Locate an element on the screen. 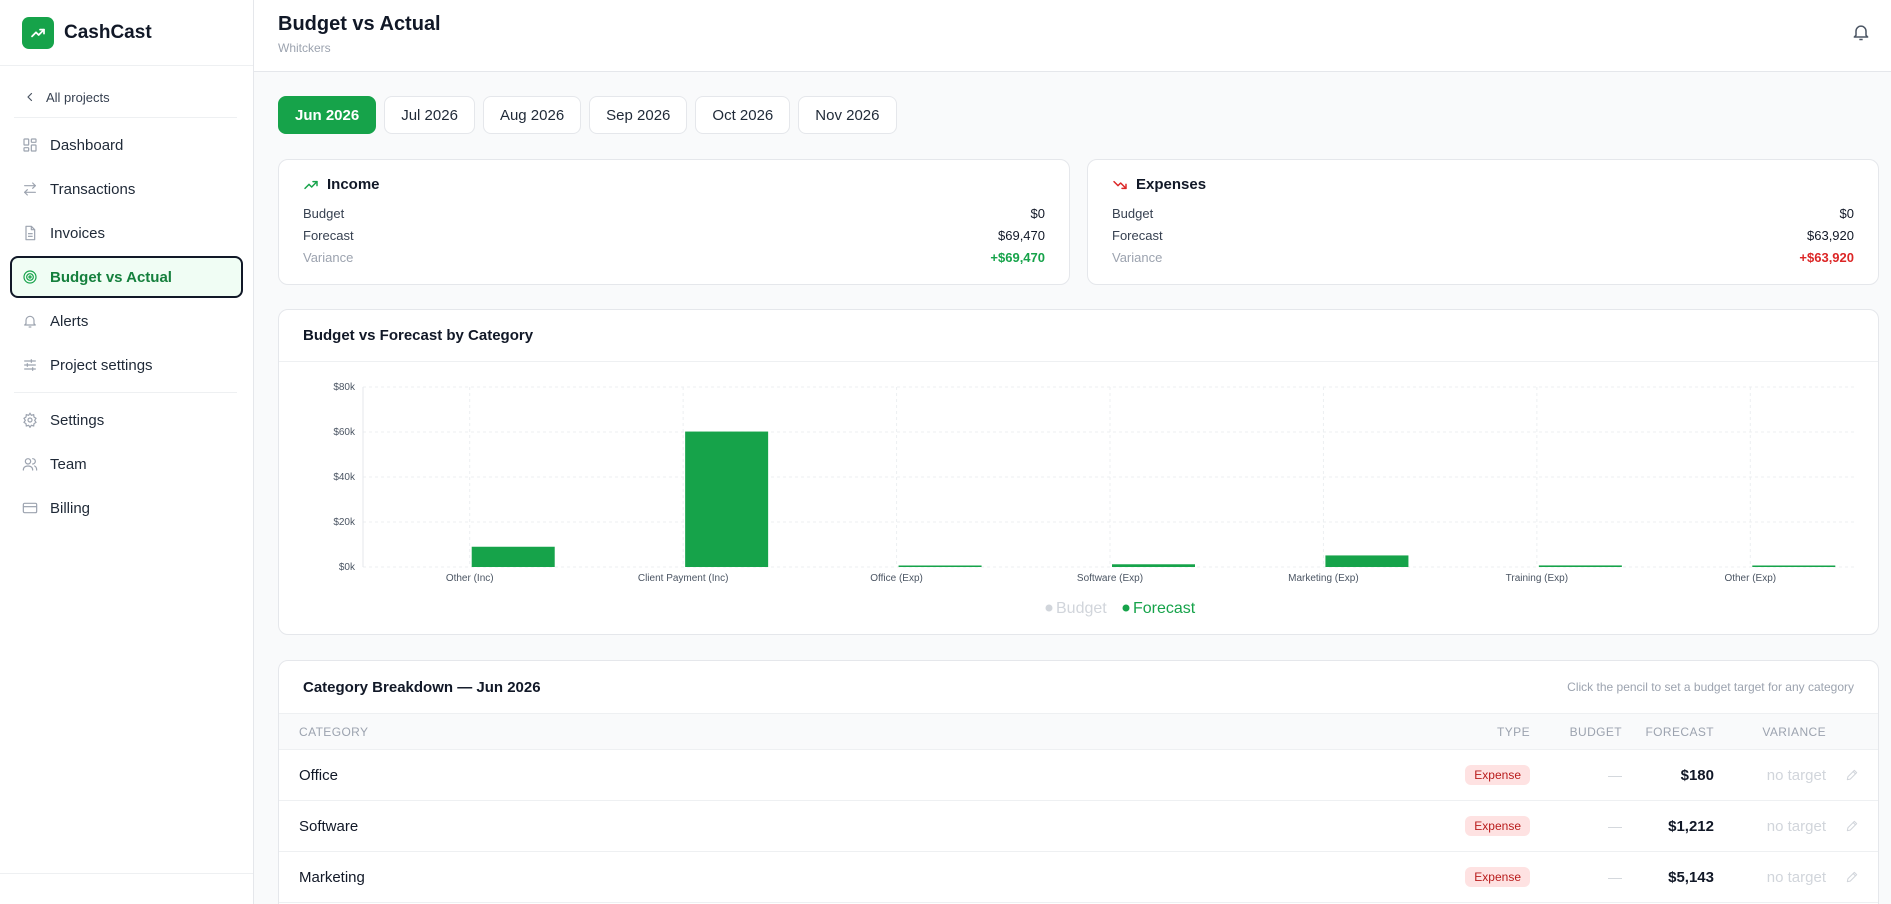 This screenshot has height=904, width=1891. sidebar-item-billing: Billing is located at coordinates (126, 508).